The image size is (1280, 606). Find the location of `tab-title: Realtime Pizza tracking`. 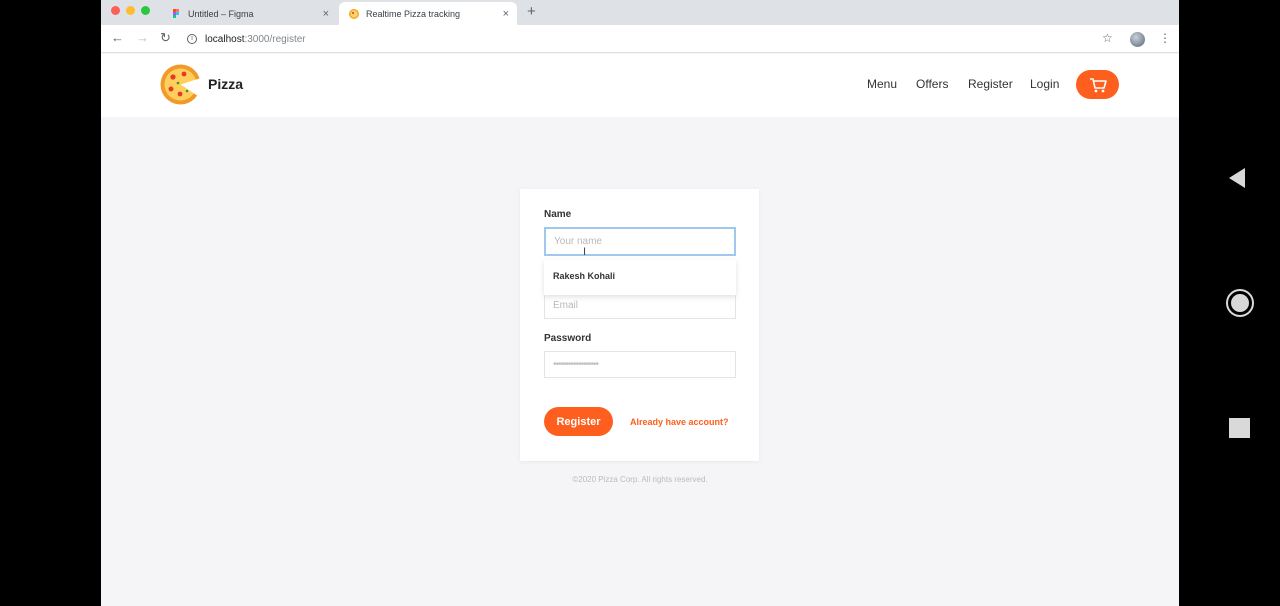

tab-title: Realtime Pizza tracking is located at coordinates (413, 13).